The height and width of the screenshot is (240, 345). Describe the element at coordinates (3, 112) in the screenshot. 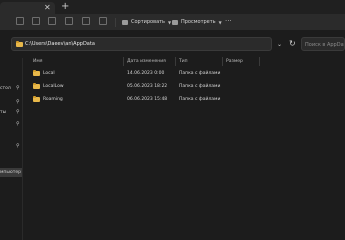

I see `sidebar-item-label: ты` at that location.